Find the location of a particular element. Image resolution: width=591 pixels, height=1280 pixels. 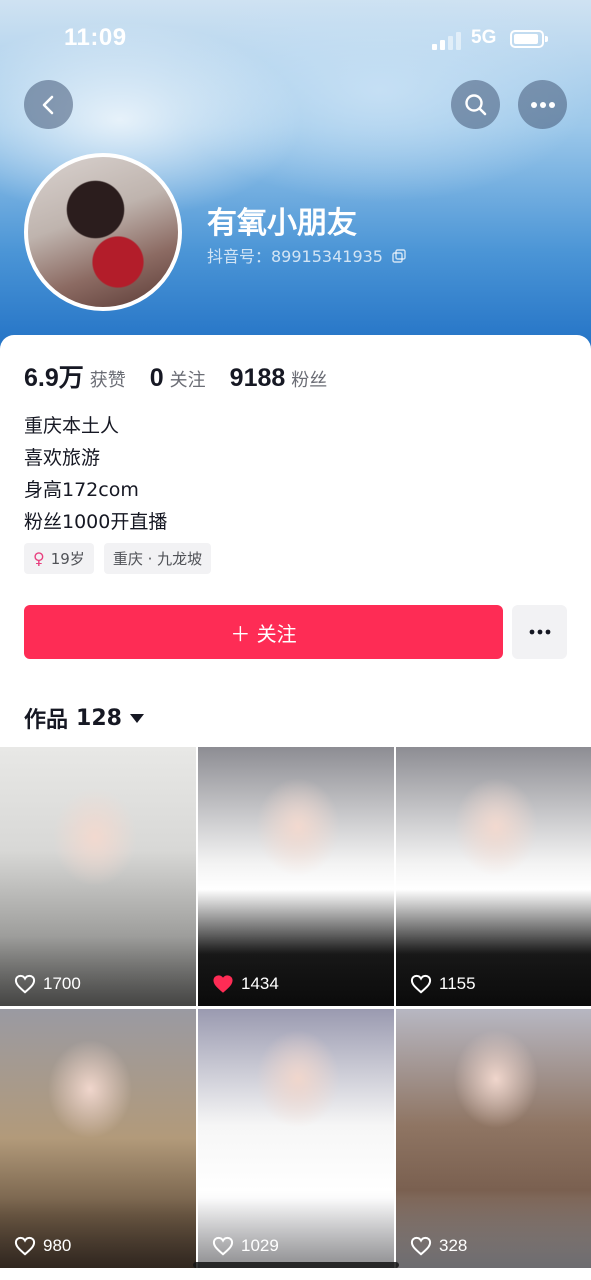

following-label: 关注 is located at coordinates (187, 380).